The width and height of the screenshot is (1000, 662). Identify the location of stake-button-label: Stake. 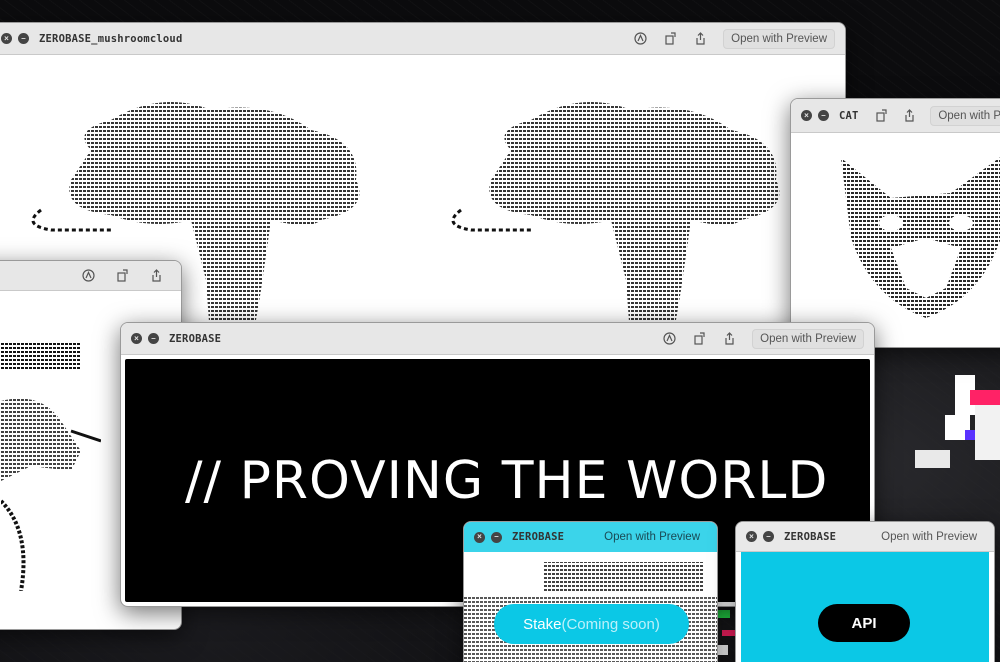
(542, 624).